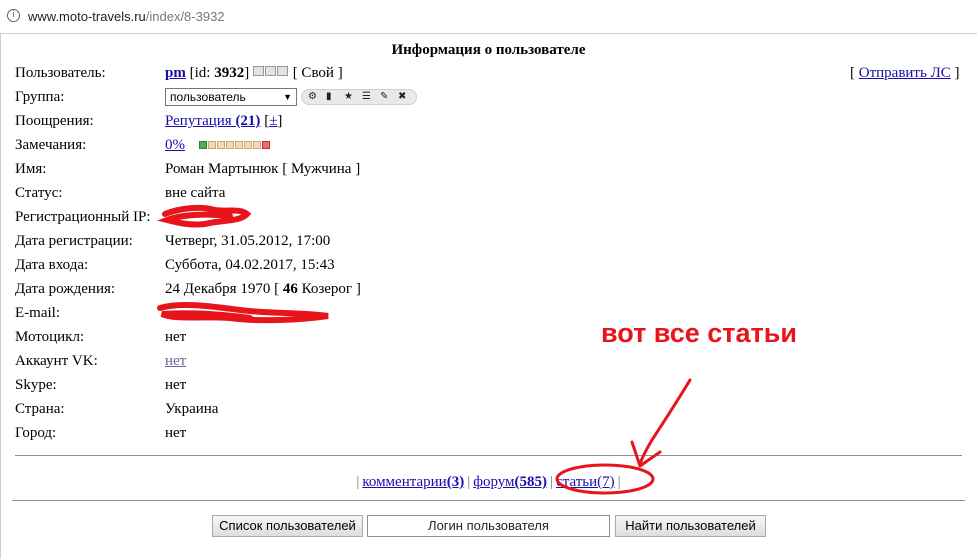 This screenshot has width=977, height=559. I want to click on group-selected: пользователь, so click(208, 97).